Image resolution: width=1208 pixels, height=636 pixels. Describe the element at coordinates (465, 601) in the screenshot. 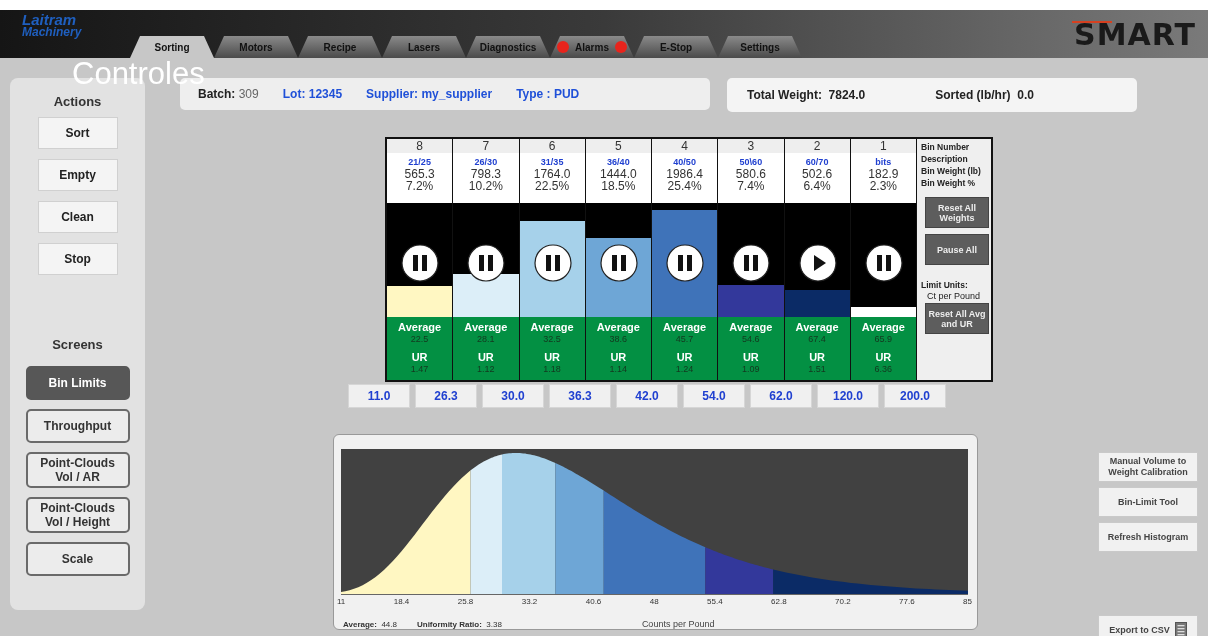

I see `axis-tick-label: 25.8` at that location.